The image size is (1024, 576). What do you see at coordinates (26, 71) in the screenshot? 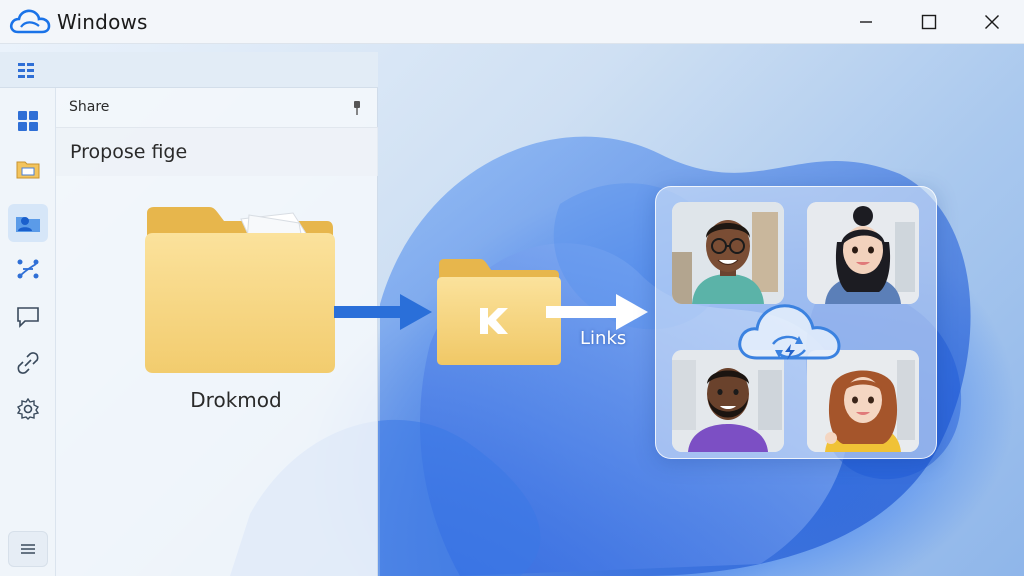
I see `panel-toggle-icon` at bounding box center [26, 71].